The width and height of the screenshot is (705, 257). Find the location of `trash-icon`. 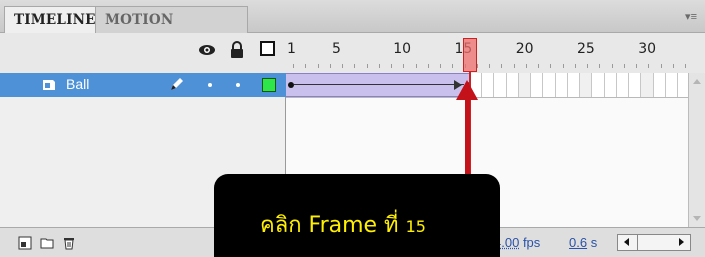

trash-icon is located at coordinates (69, 243).